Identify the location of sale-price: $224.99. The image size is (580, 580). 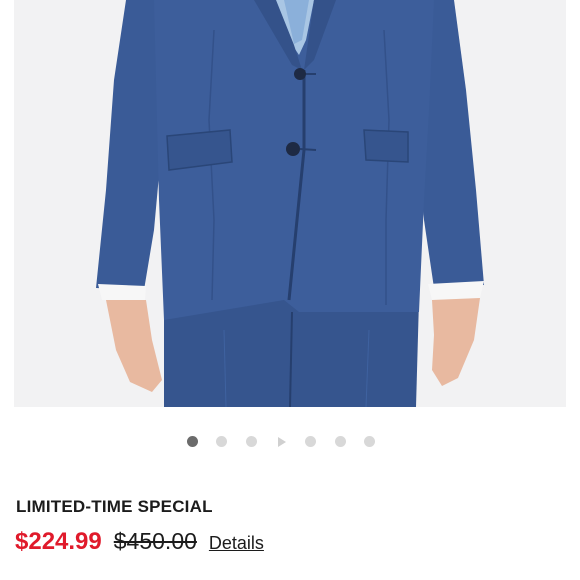
(58, 541).